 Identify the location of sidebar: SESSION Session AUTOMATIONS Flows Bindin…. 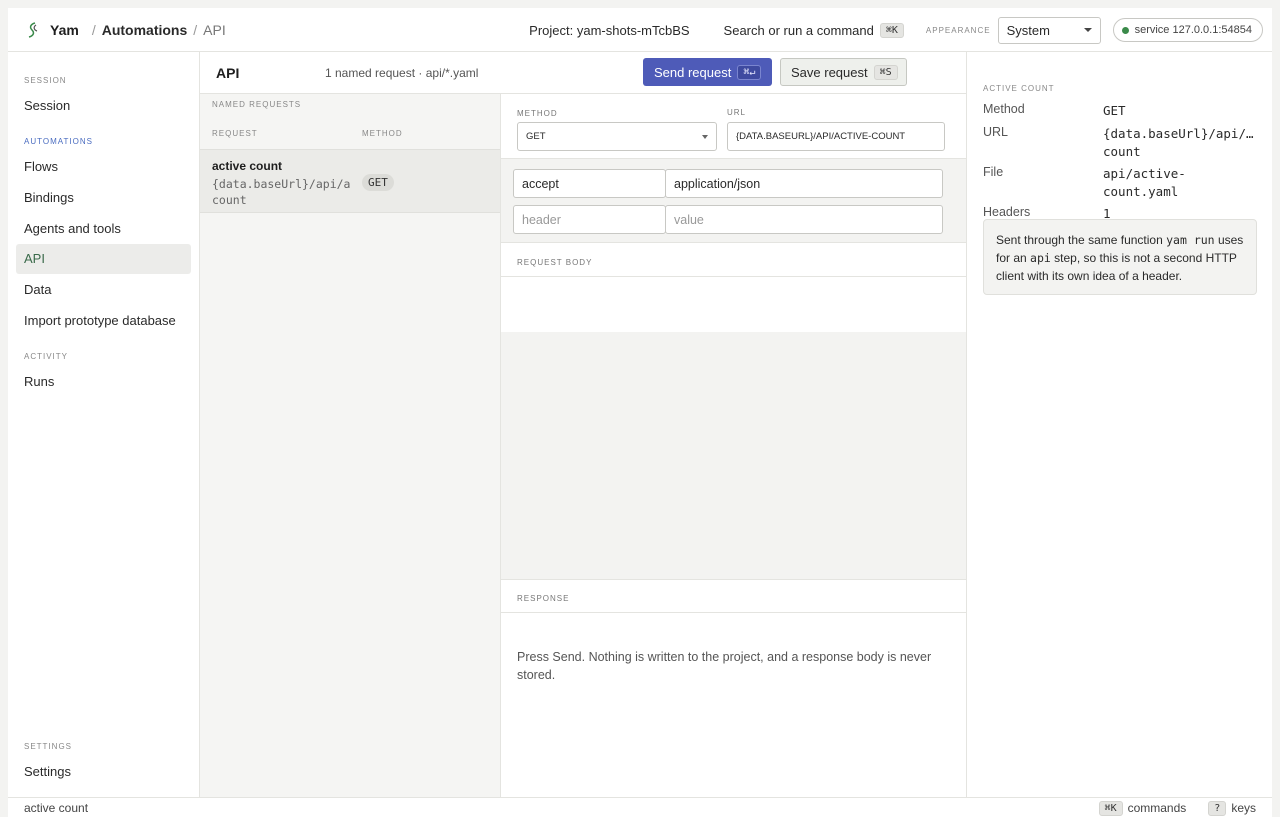
(104, 424).